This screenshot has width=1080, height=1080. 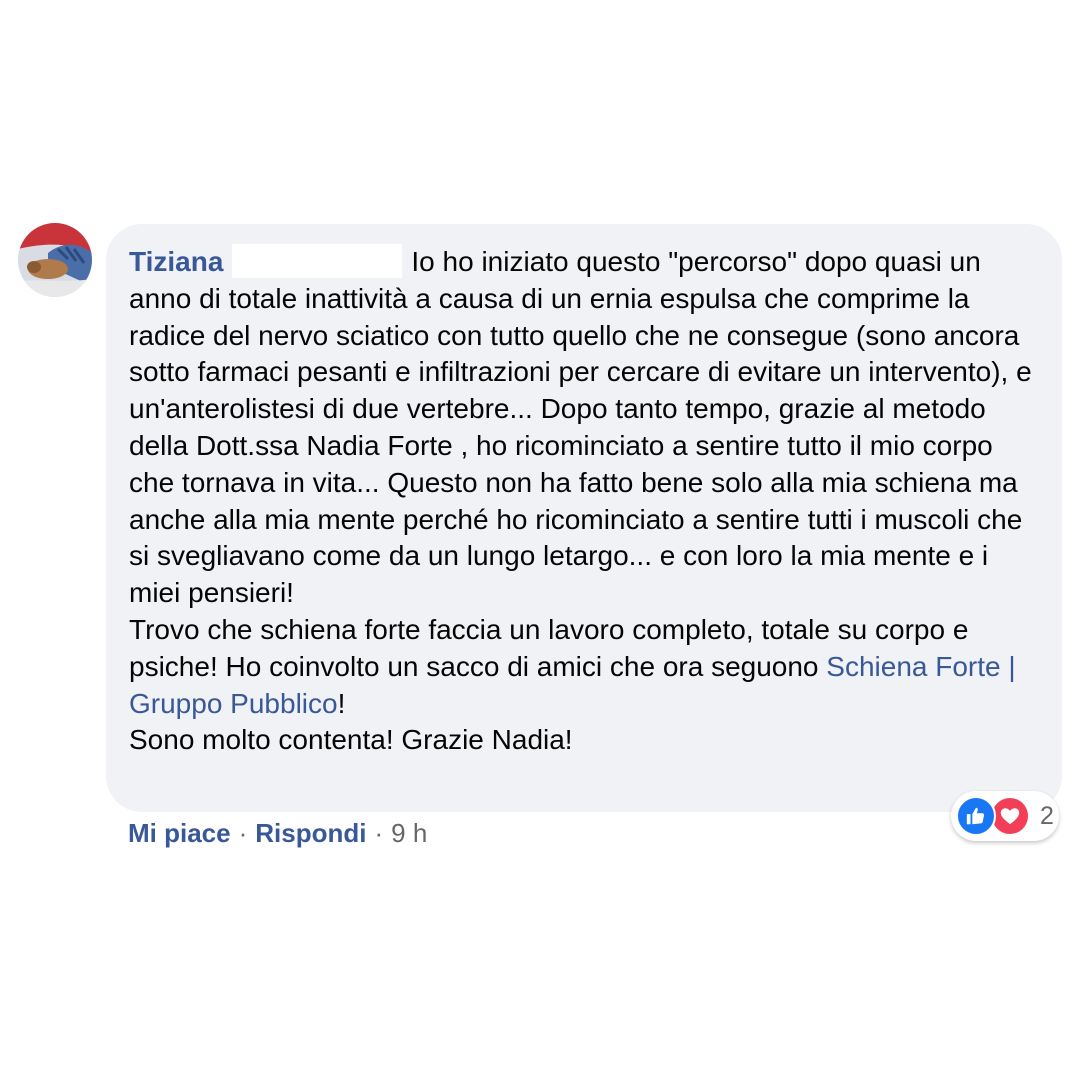 I want to click on comment-body-link-suffix: !, so click(x=341, y=703).